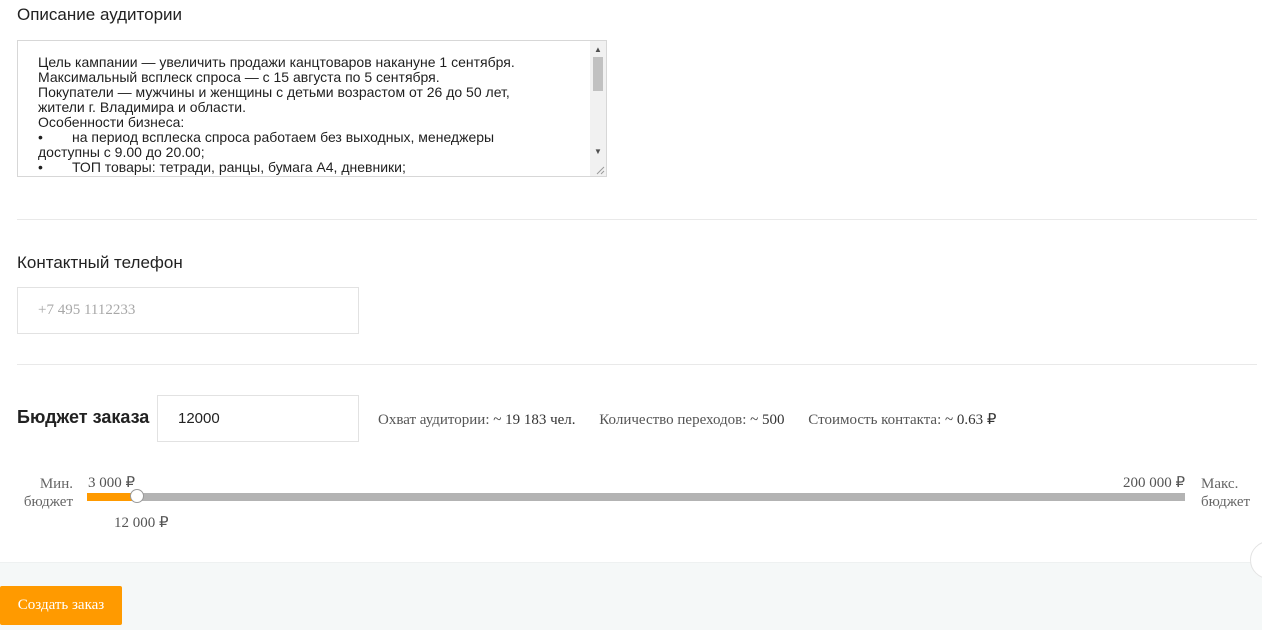 The width and height of the screenshot is (1262, 630). What do you see at coordinates (100, 14) in the screenshot?
I see `audience-section-title: Описание аудитории` at bounding box center [100, 14].